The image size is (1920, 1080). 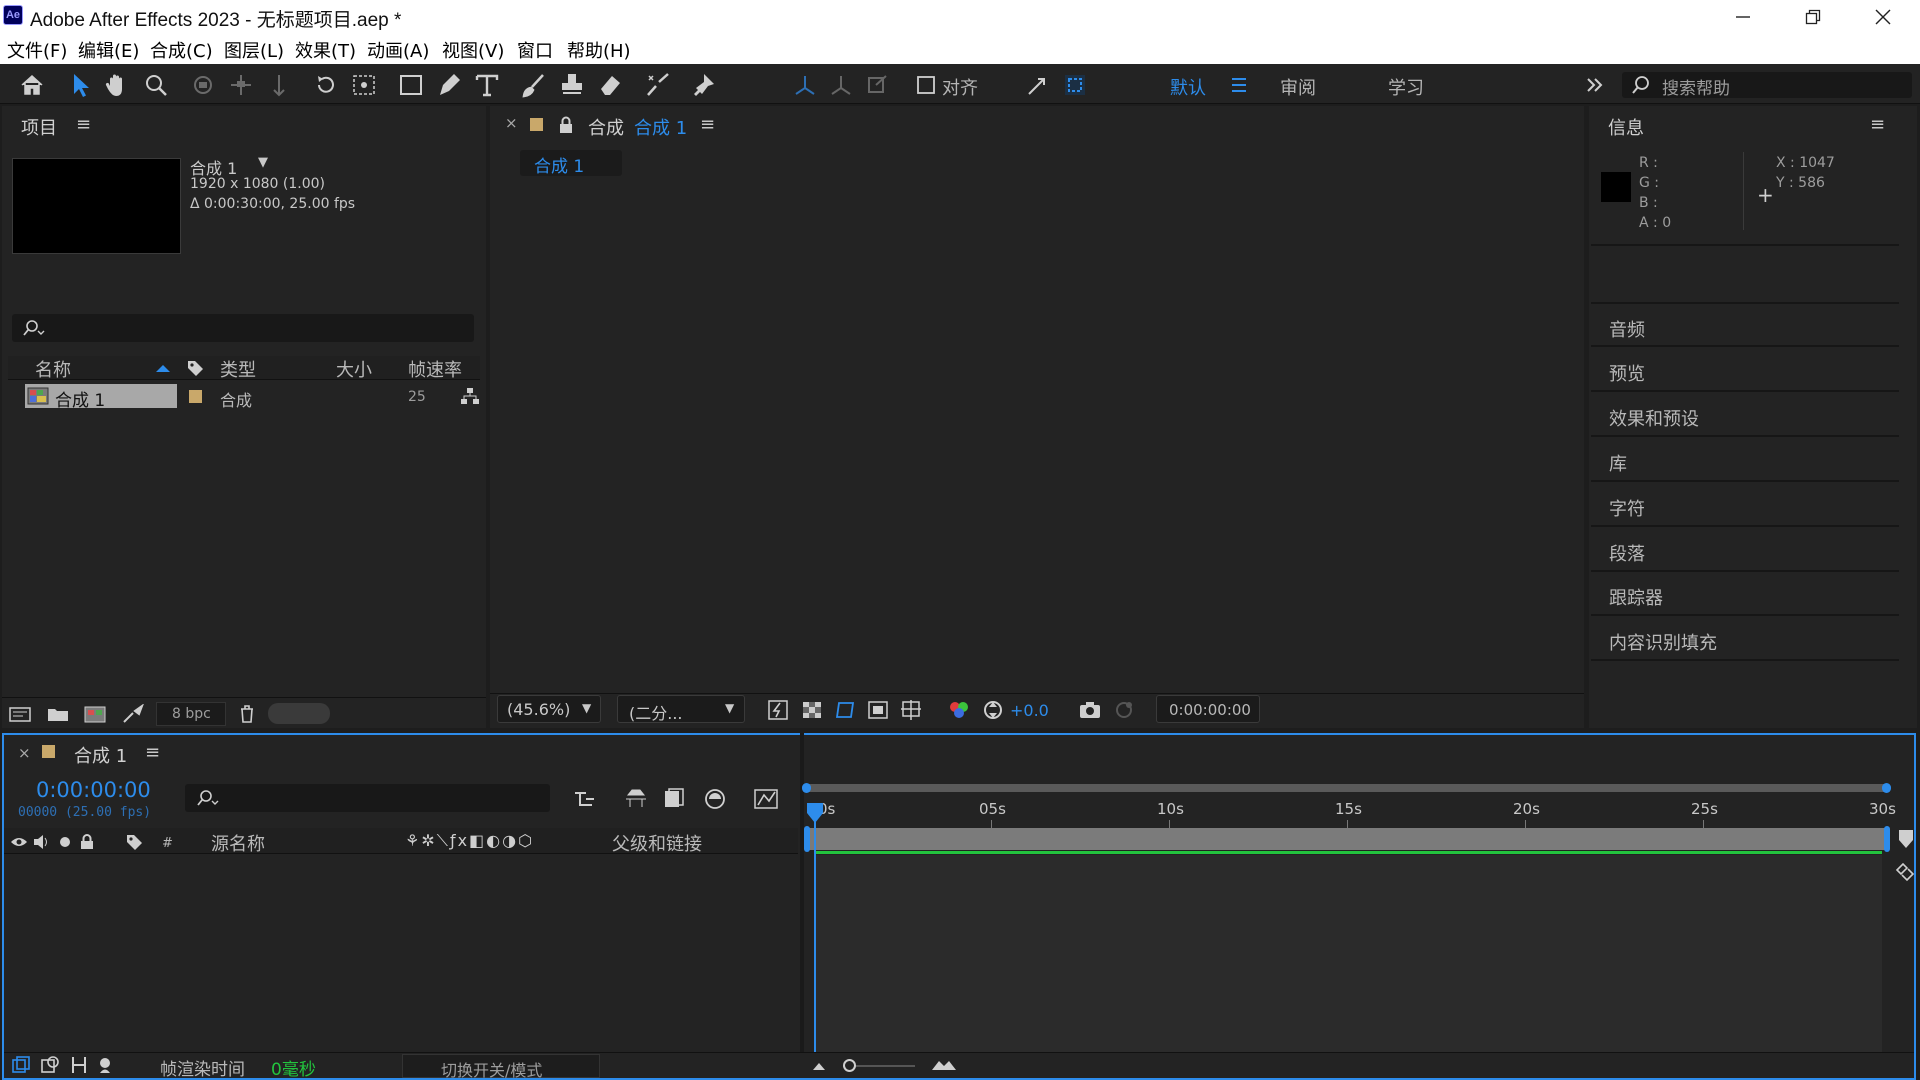 What do you see at coordinates (435, 369) in the screenshot?
I see `column-framerate: 帧速率` at bounding box center [435, 369].